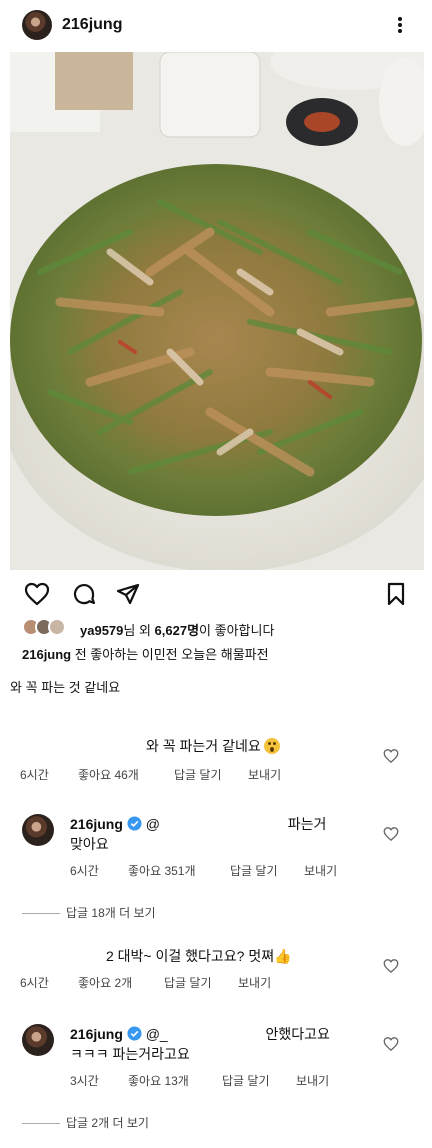  Describe the element at coordinates (213, 746) in the screenshot. I see `comment-text: 와 꼭 파는거 같네요` at that location.